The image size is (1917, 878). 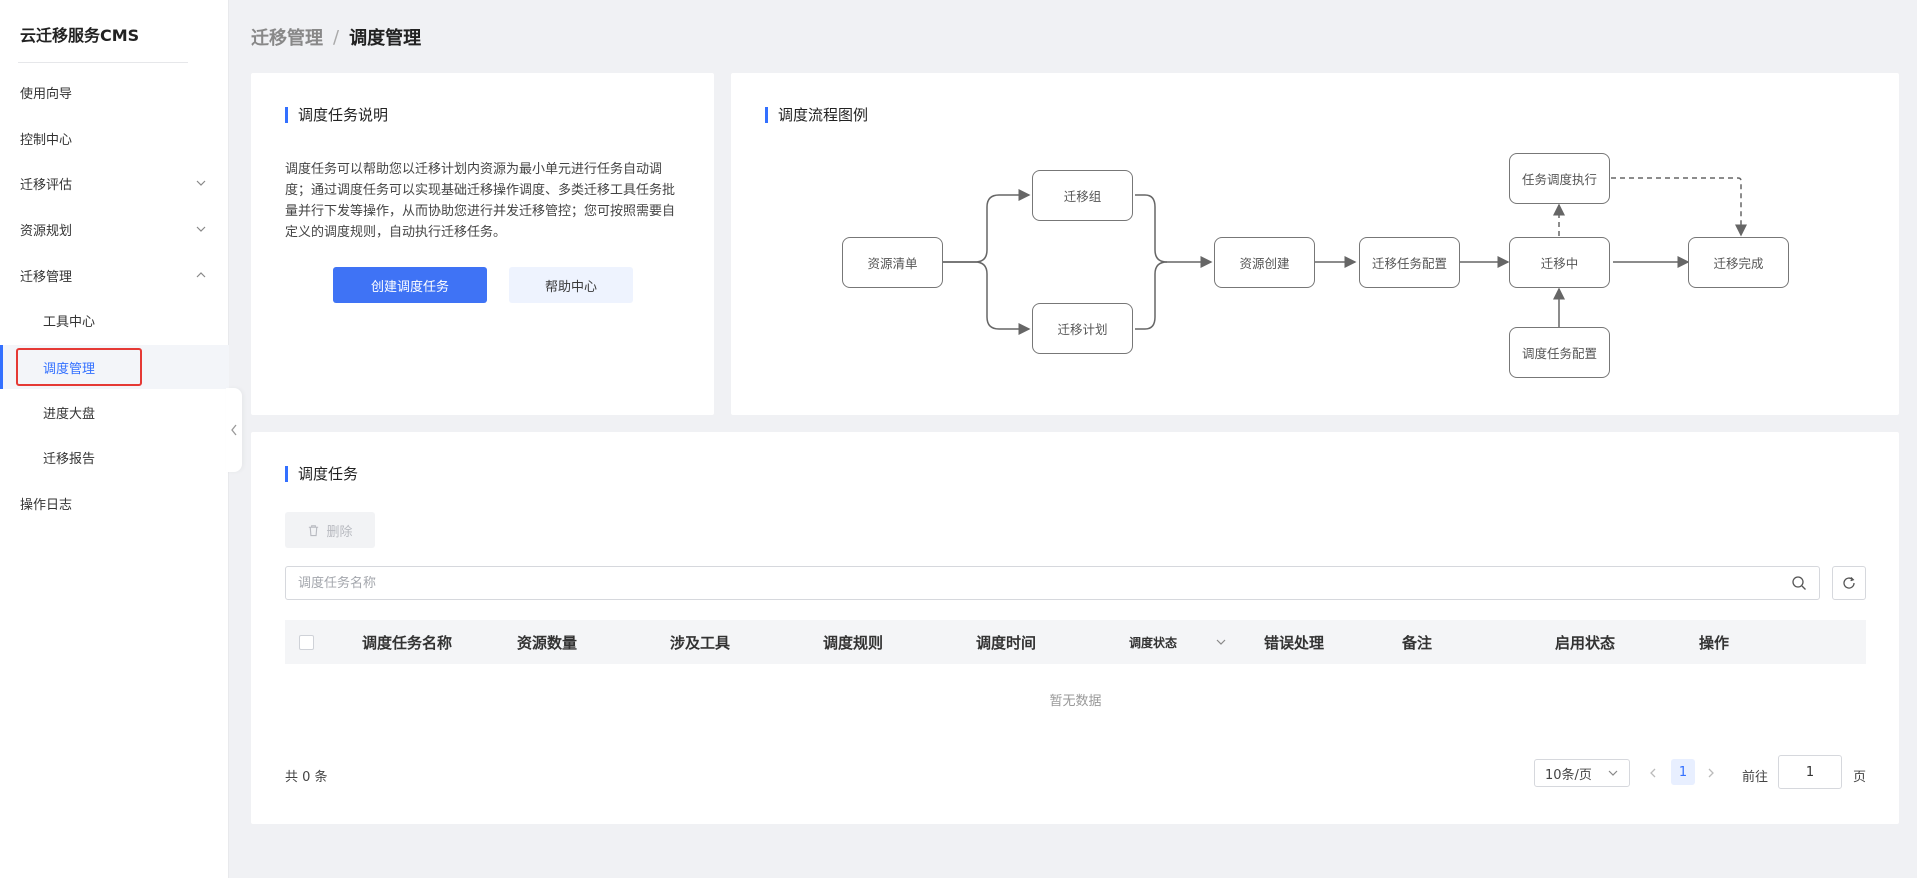 I want to click on flow-node-task-config: 迁移任务配置, so click(x=1409, y=262).